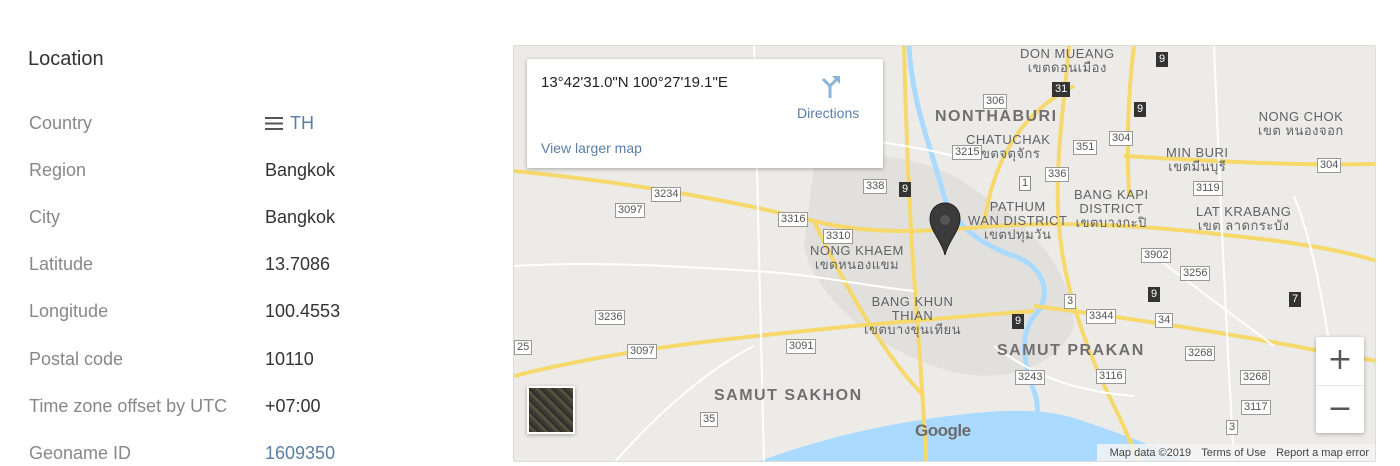 The height and width of the screenshot is (466, 1400). I want to click on map-label-bang-khun-thian: BANG KHUN THIAN เขตบางขุนเทียน, so click(912, 315).